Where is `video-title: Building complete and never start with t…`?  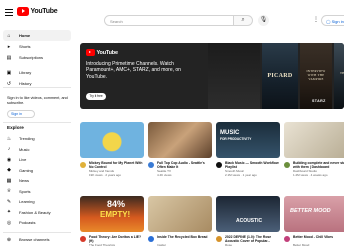 video-title: Building complete and never start with t… is located at coordinates (318, 165).